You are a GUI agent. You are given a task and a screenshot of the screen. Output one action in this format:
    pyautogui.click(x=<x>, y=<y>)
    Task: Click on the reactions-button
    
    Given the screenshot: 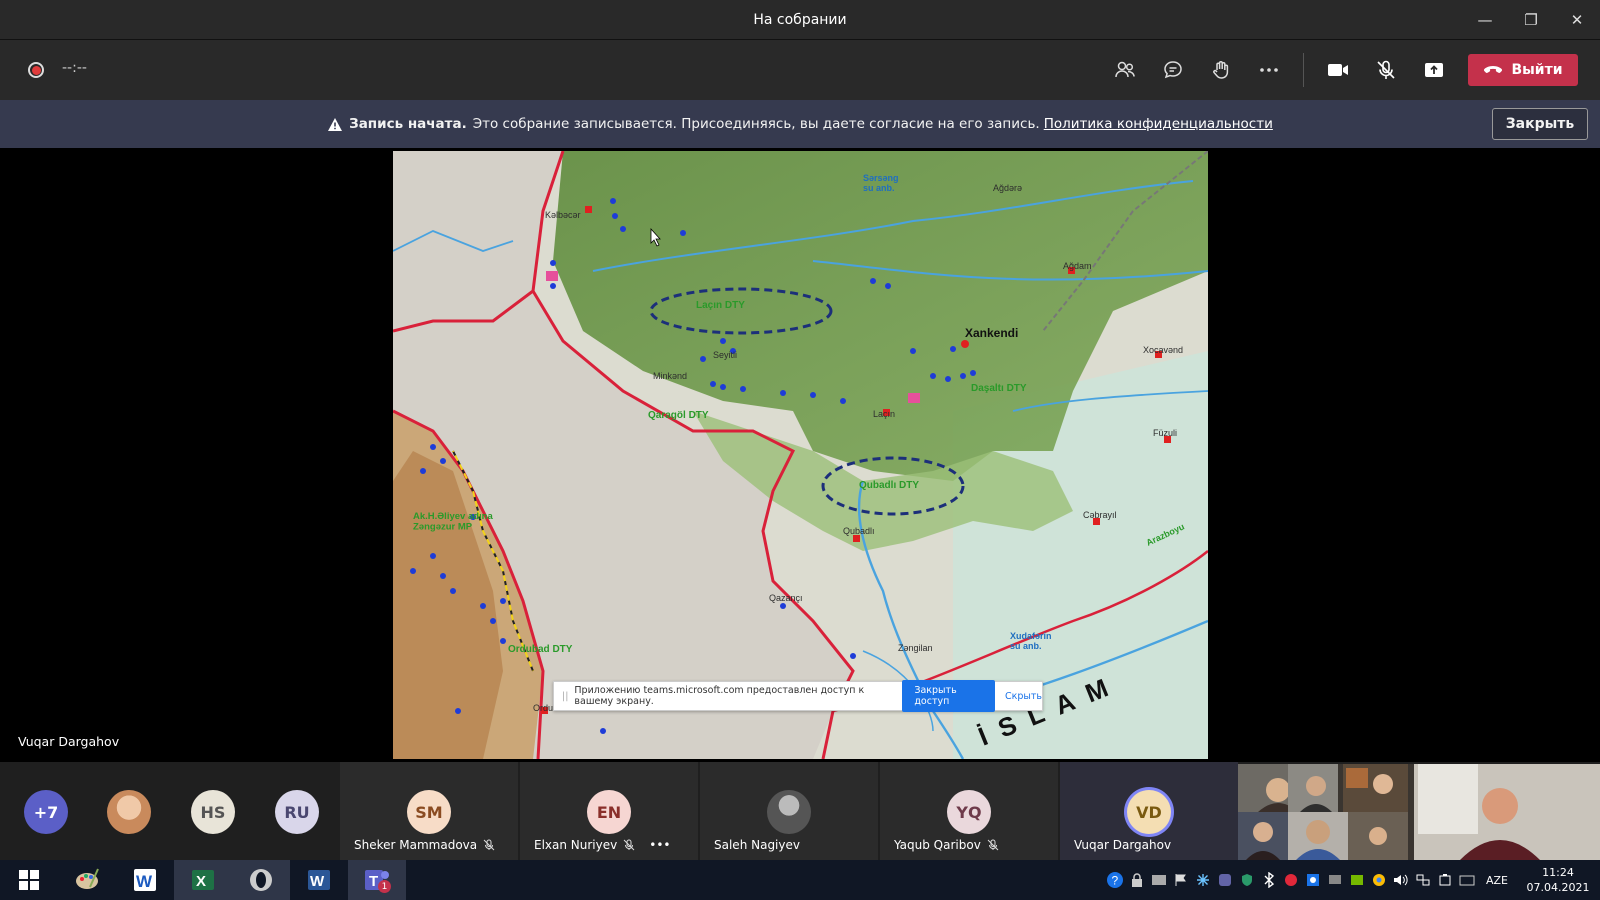 What is the action you would take?
    pyautogui.click(x=1221, y=70)
    